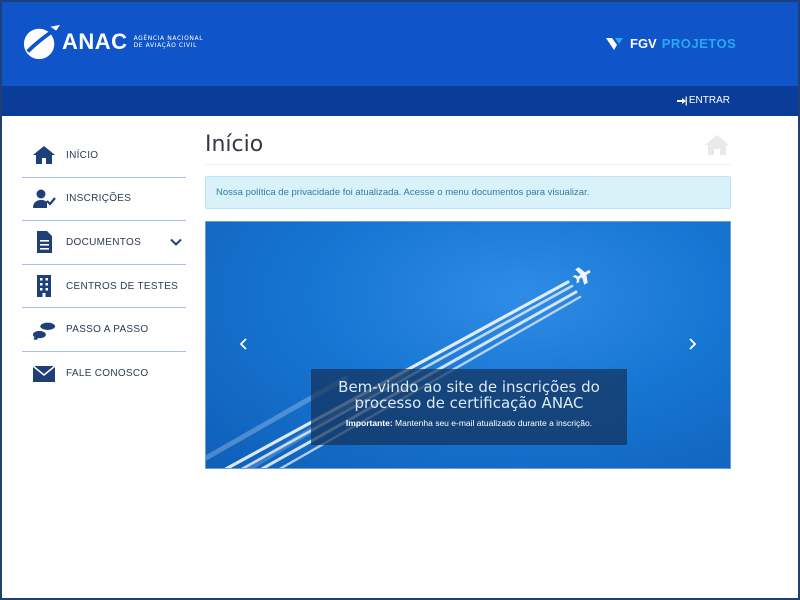  Describe the element at coordinates (369, 423) in the screenshot. I see `caption-note-label: Importante:` at that location.